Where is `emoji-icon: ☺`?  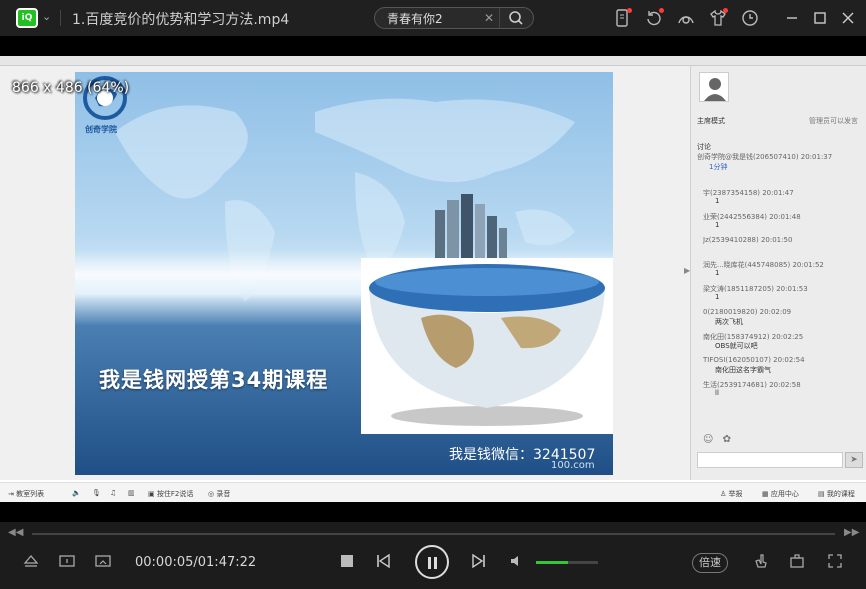 emoji-icon: ☺ is located at coordinates (708, 439).